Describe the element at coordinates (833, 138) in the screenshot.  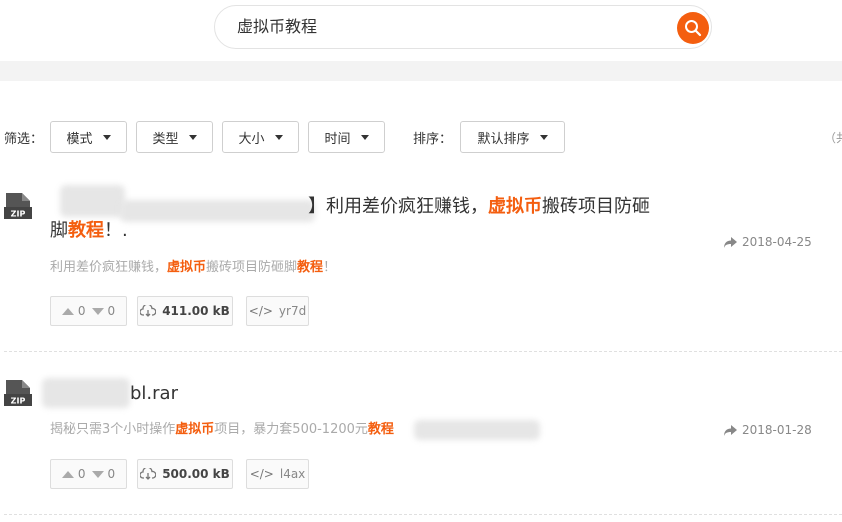
I see `total-count-hint: （共` at that location.